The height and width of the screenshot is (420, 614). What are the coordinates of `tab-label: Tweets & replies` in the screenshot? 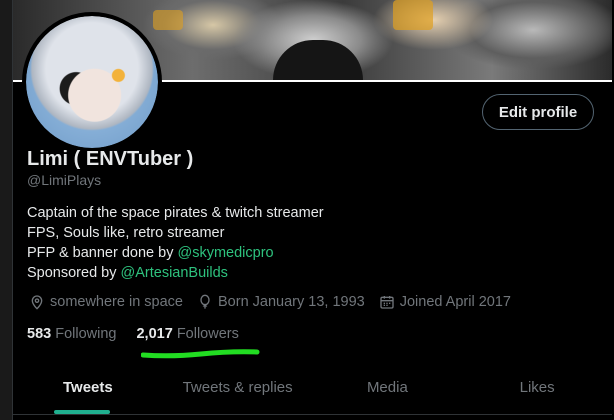 It's located at (237, 387).